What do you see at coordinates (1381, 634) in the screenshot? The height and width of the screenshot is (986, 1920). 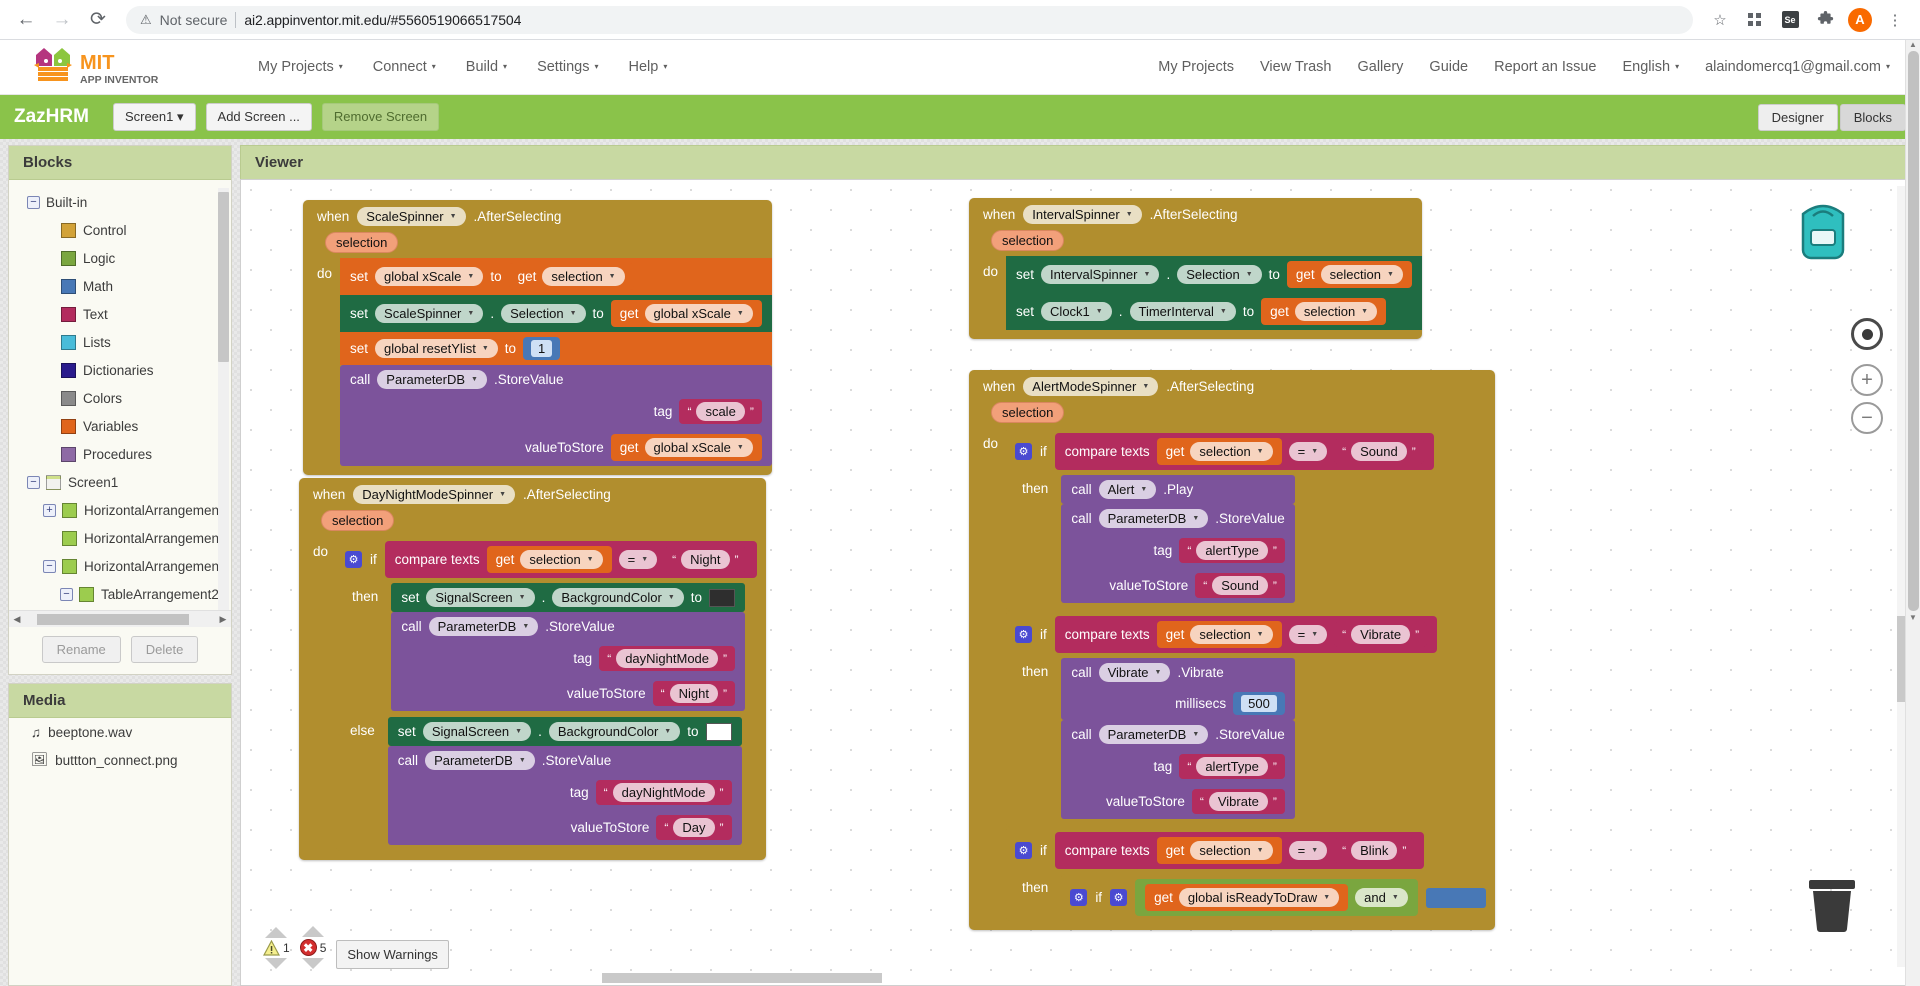 I see `text-value: Vibrate` at bounding box center [1381, 634].